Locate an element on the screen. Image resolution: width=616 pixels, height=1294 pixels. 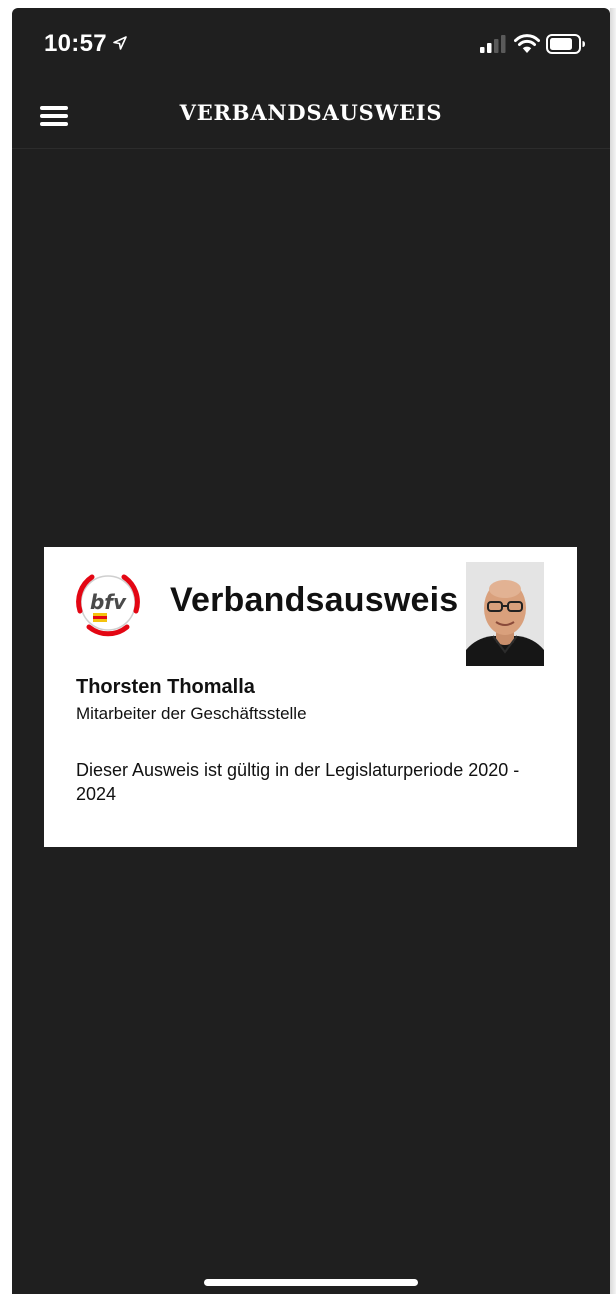
status-bar: 10:57 is located at coordinates (311, 46).